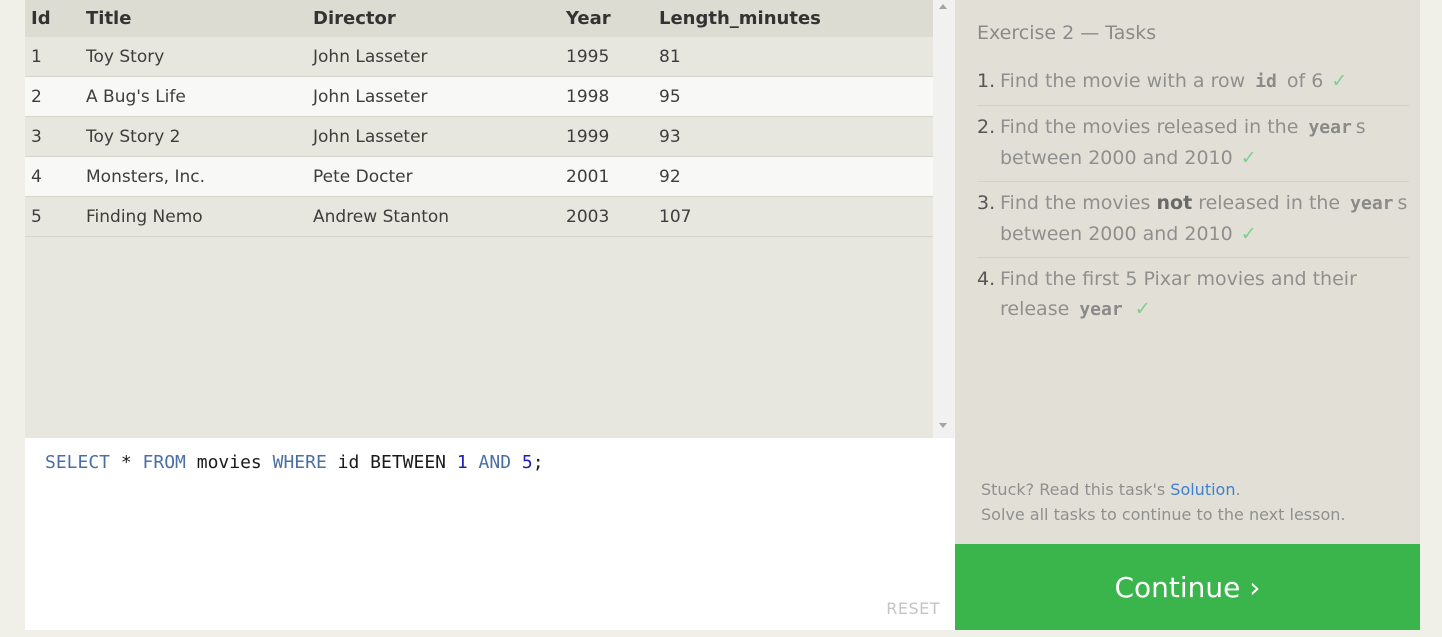 This screenshot has width=1442, height=637. I want to click on task-text-part: Find the movie with a row, so click(1126, 81).